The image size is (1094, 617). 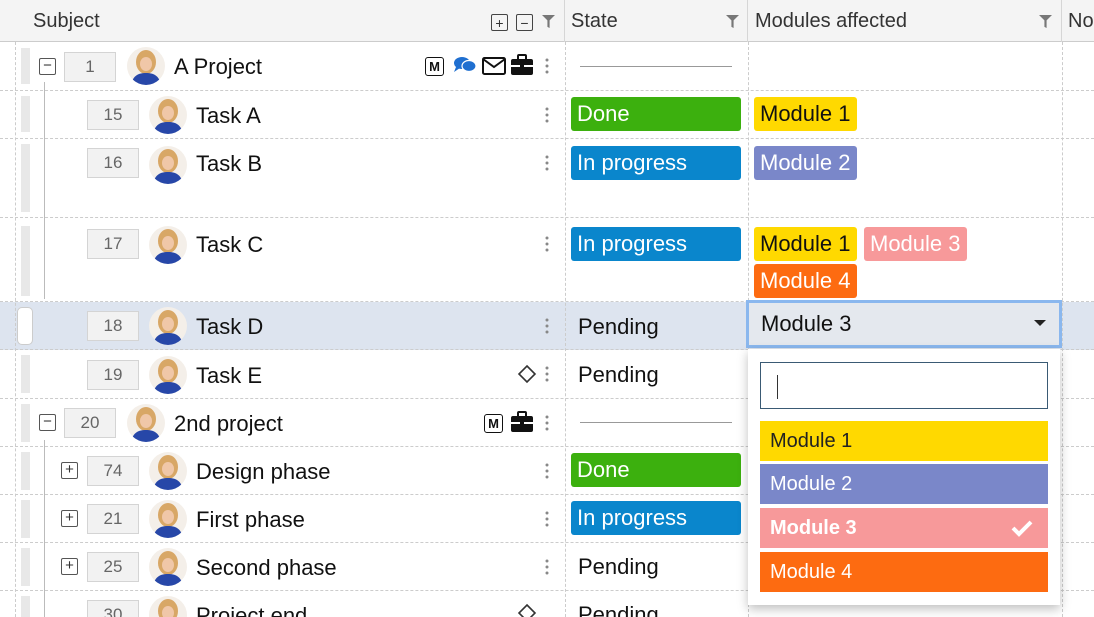 What do you see at coordinates (465, 65) in the screenshot?
I see `chat-icon` at bounding box center [465, 65].